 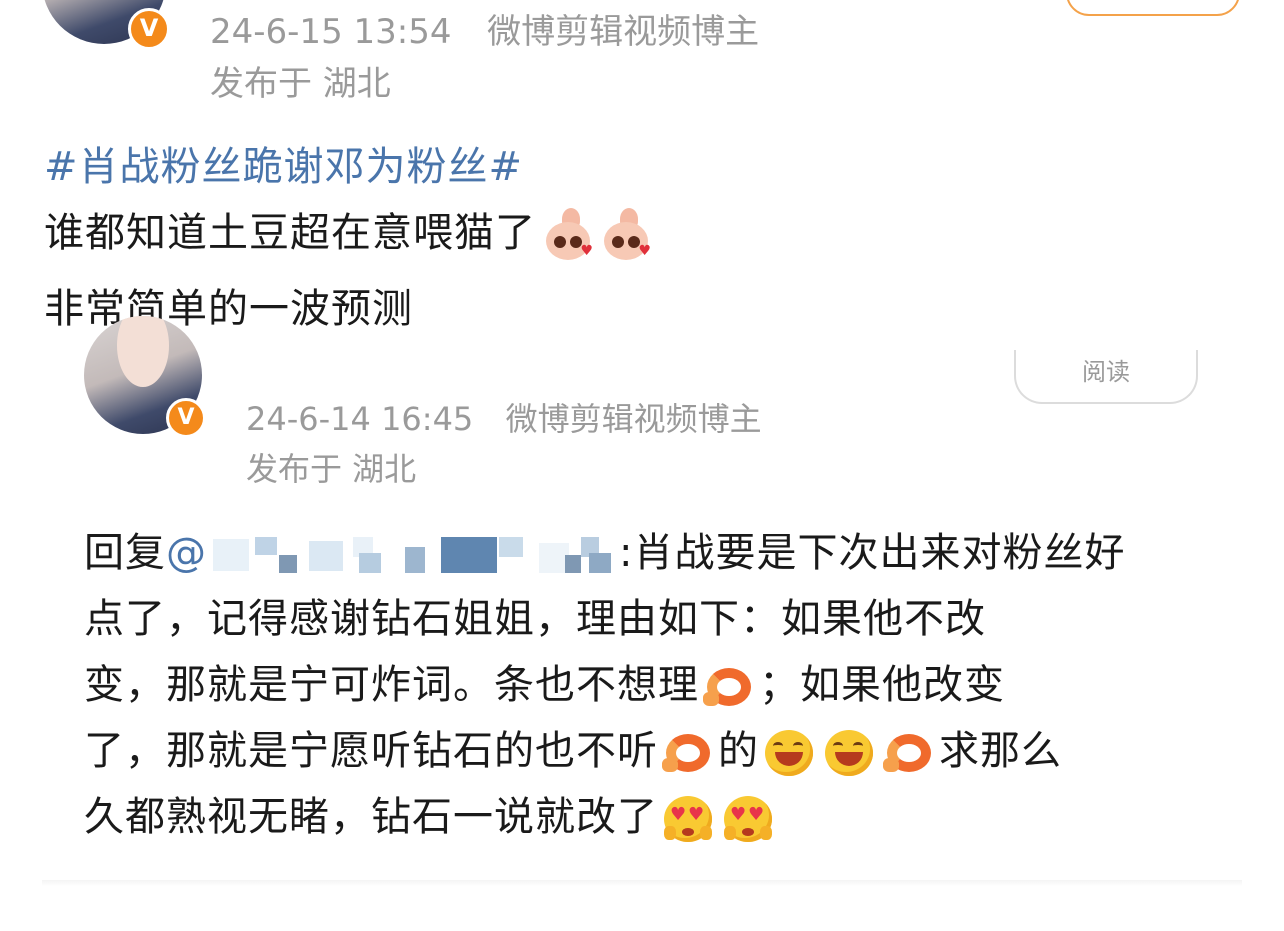 I want to click on post-text-line-2: 非常简单的一波预测, so click(x=228, y=309).